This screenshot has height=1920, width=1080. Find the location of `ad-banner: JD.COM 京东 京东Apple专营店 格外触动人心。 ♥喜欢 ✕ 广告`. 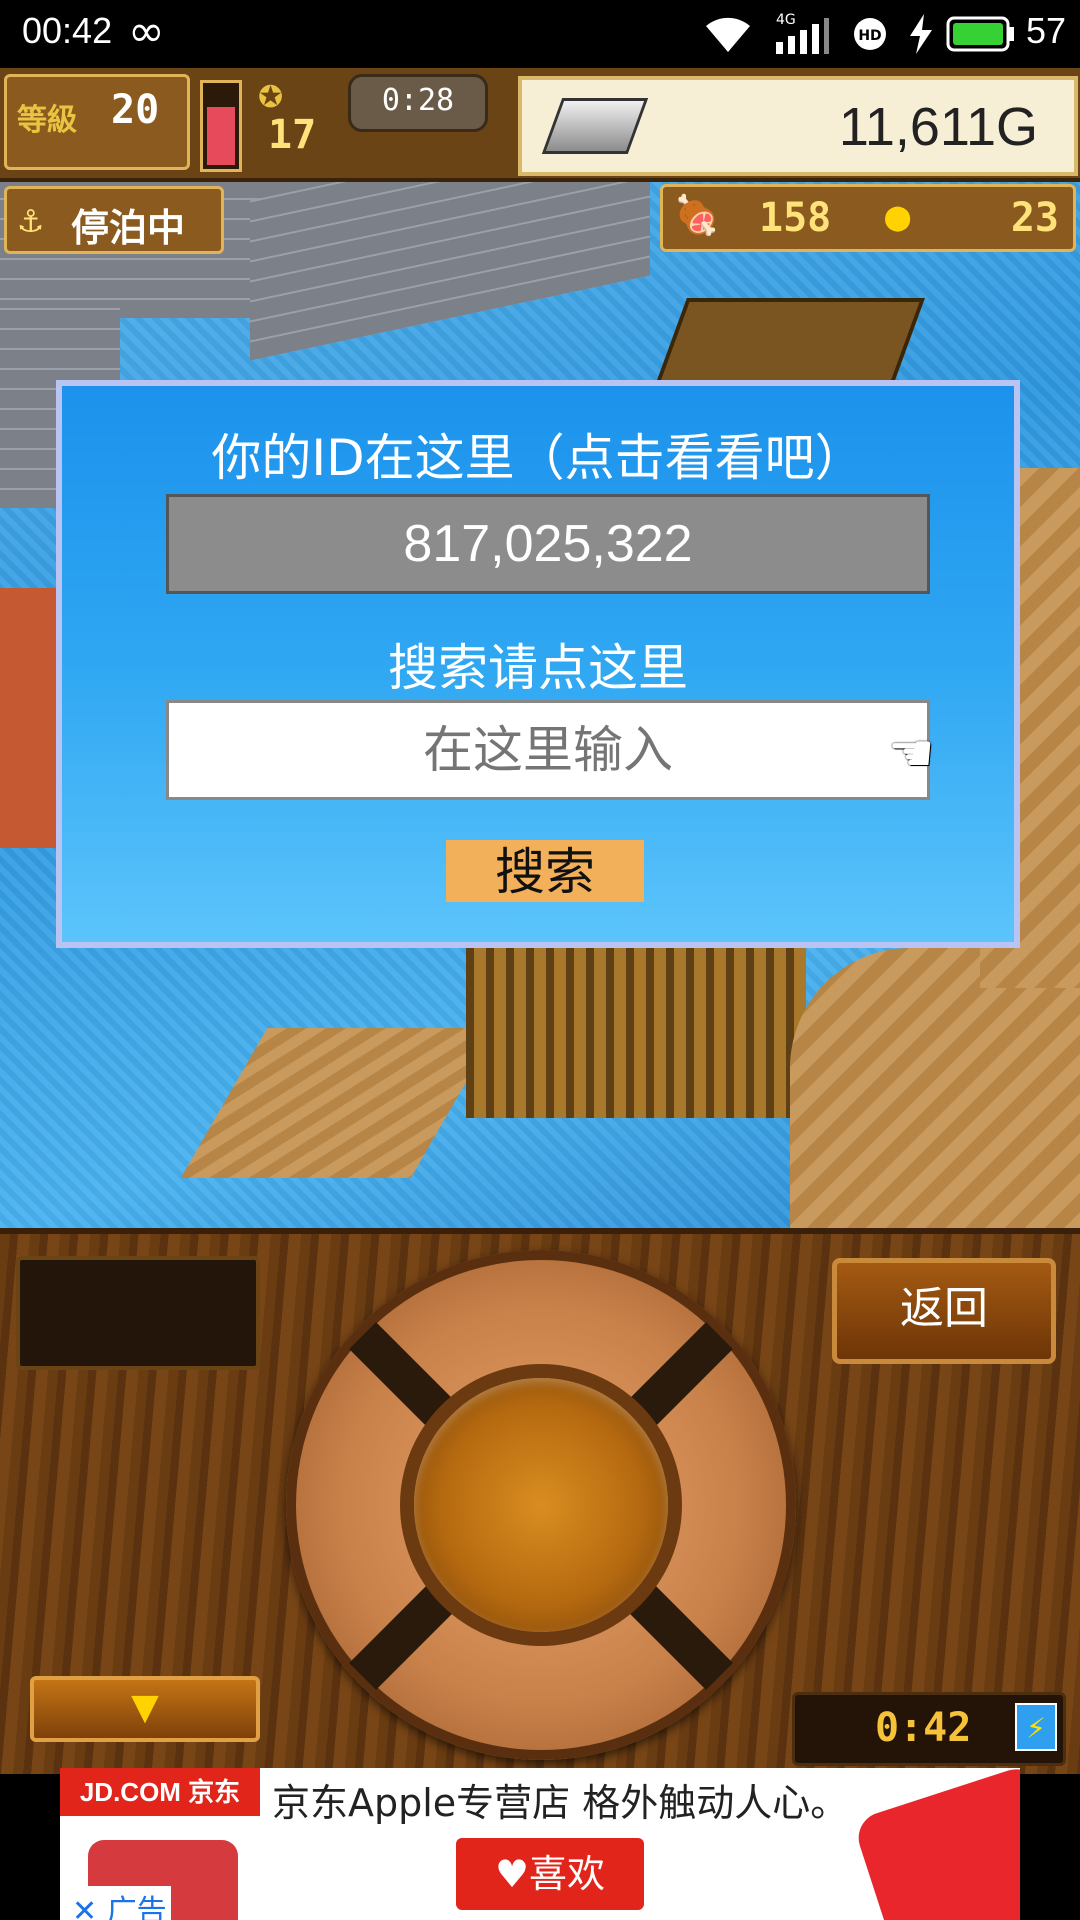

ad-banner: JD.COM 京东 京东Apple专营店 格外触动人心。 ♥喜欢 ✕ 广告 is located at coordinates (540, 1844).